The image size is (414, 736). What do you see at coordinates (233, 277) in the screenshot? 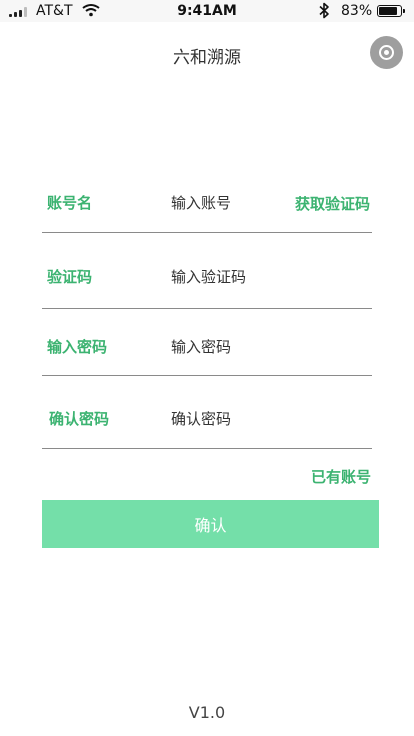
I see `code-input` at bounding box center [233, 277].